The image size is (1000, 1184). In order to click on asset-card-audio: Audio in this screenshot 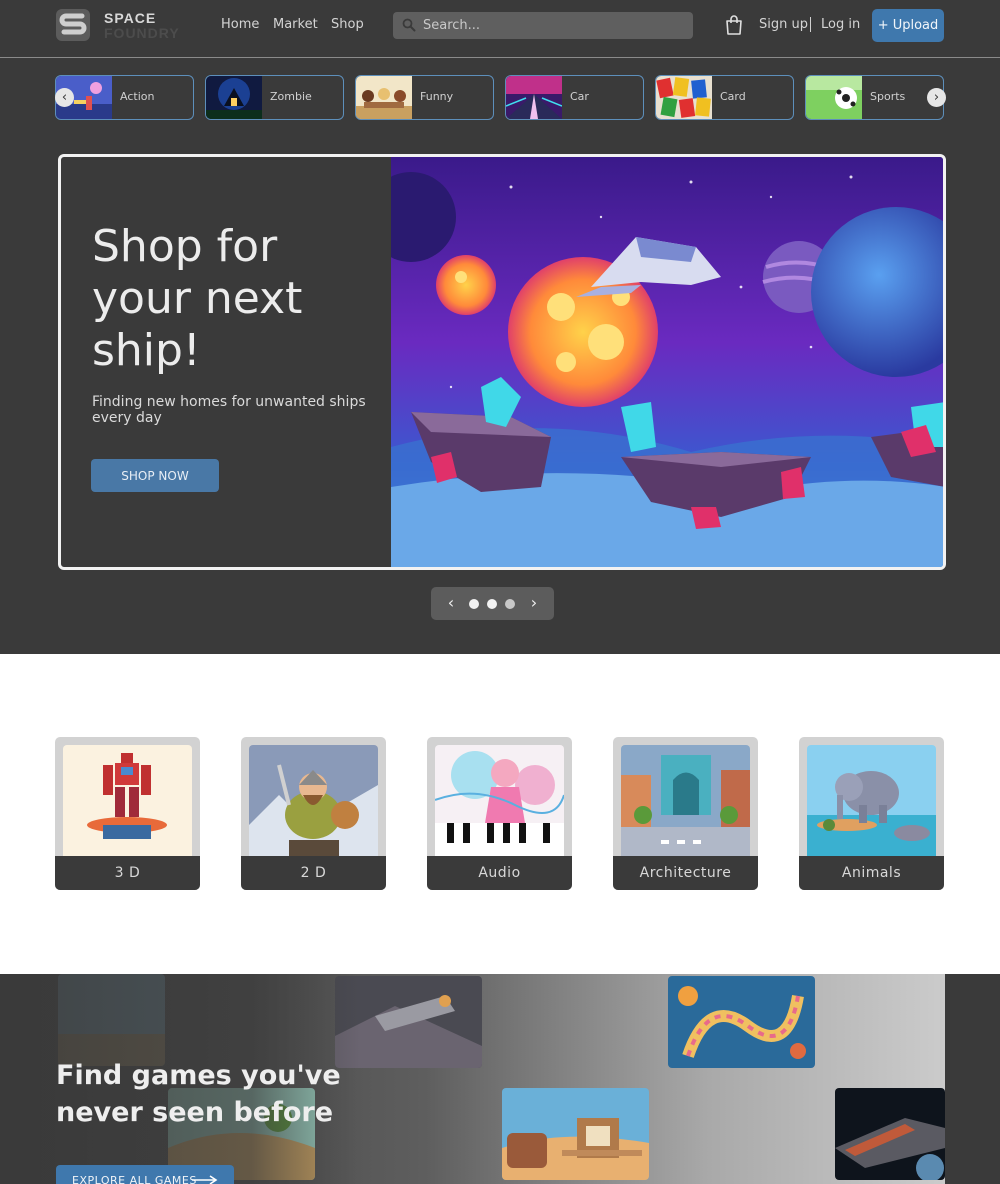, I will do `click(499, 813)`.